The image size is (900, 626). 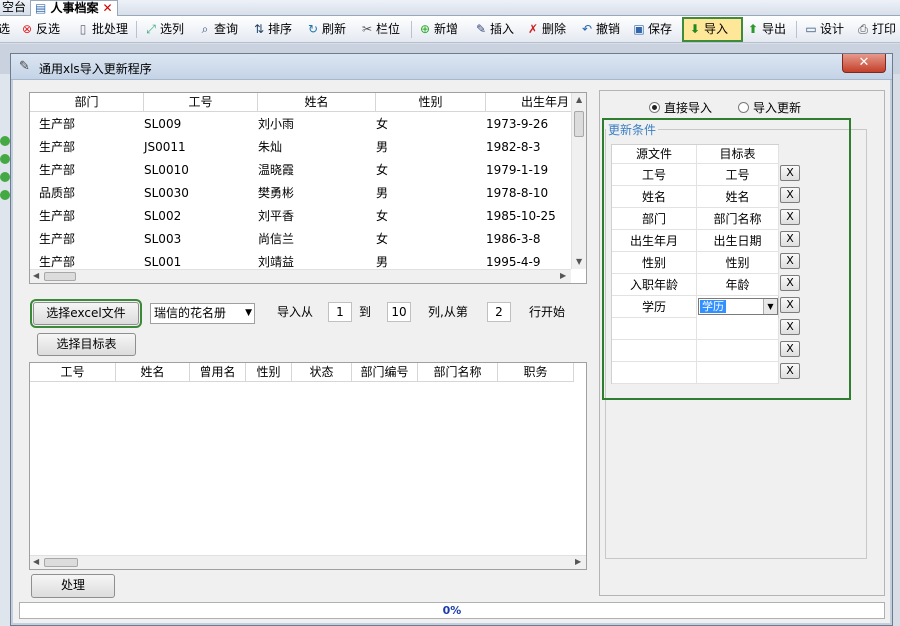 I want to click on select-columns-button: ⤢ 选列, so click(x=164, y=29).